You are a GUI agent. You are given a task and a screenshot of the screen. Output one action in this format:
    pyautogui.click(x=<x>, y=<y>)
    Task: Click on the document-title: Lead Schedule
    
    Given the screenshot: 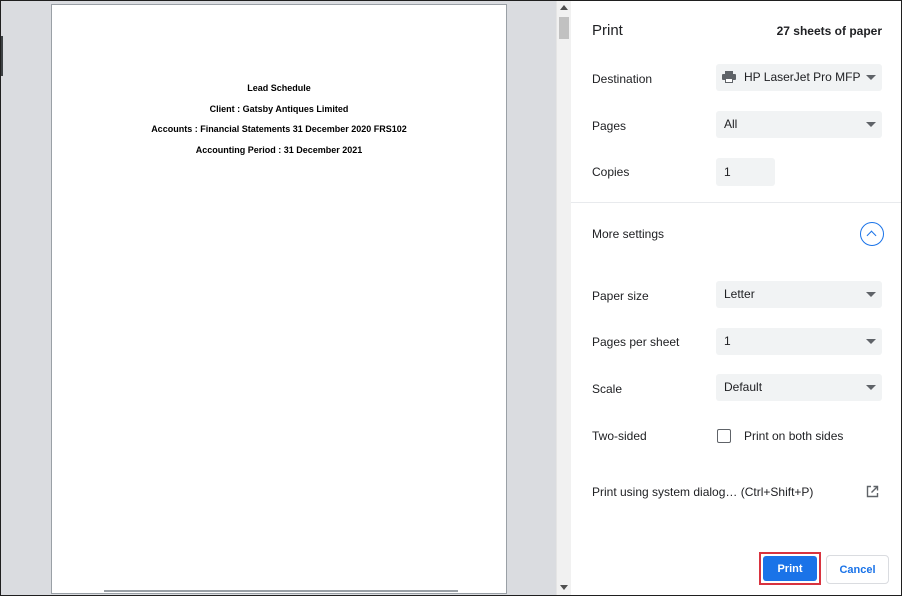 What is the action you would take?
    pyautogui.click(x=279, y=88)
    